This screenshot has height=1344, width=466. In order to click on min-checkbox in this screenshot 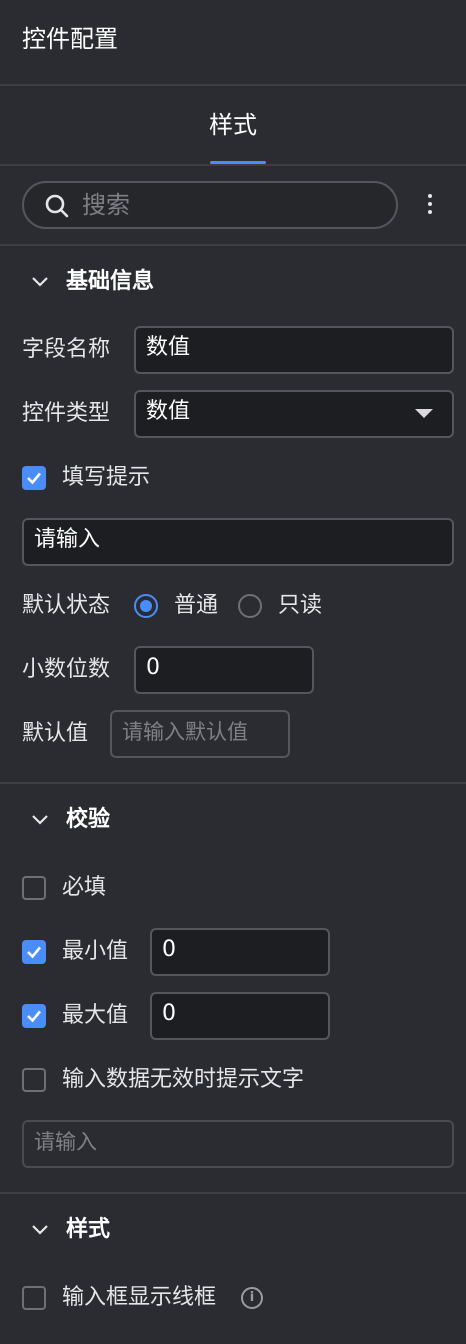, I will do `click(34, 952)`.